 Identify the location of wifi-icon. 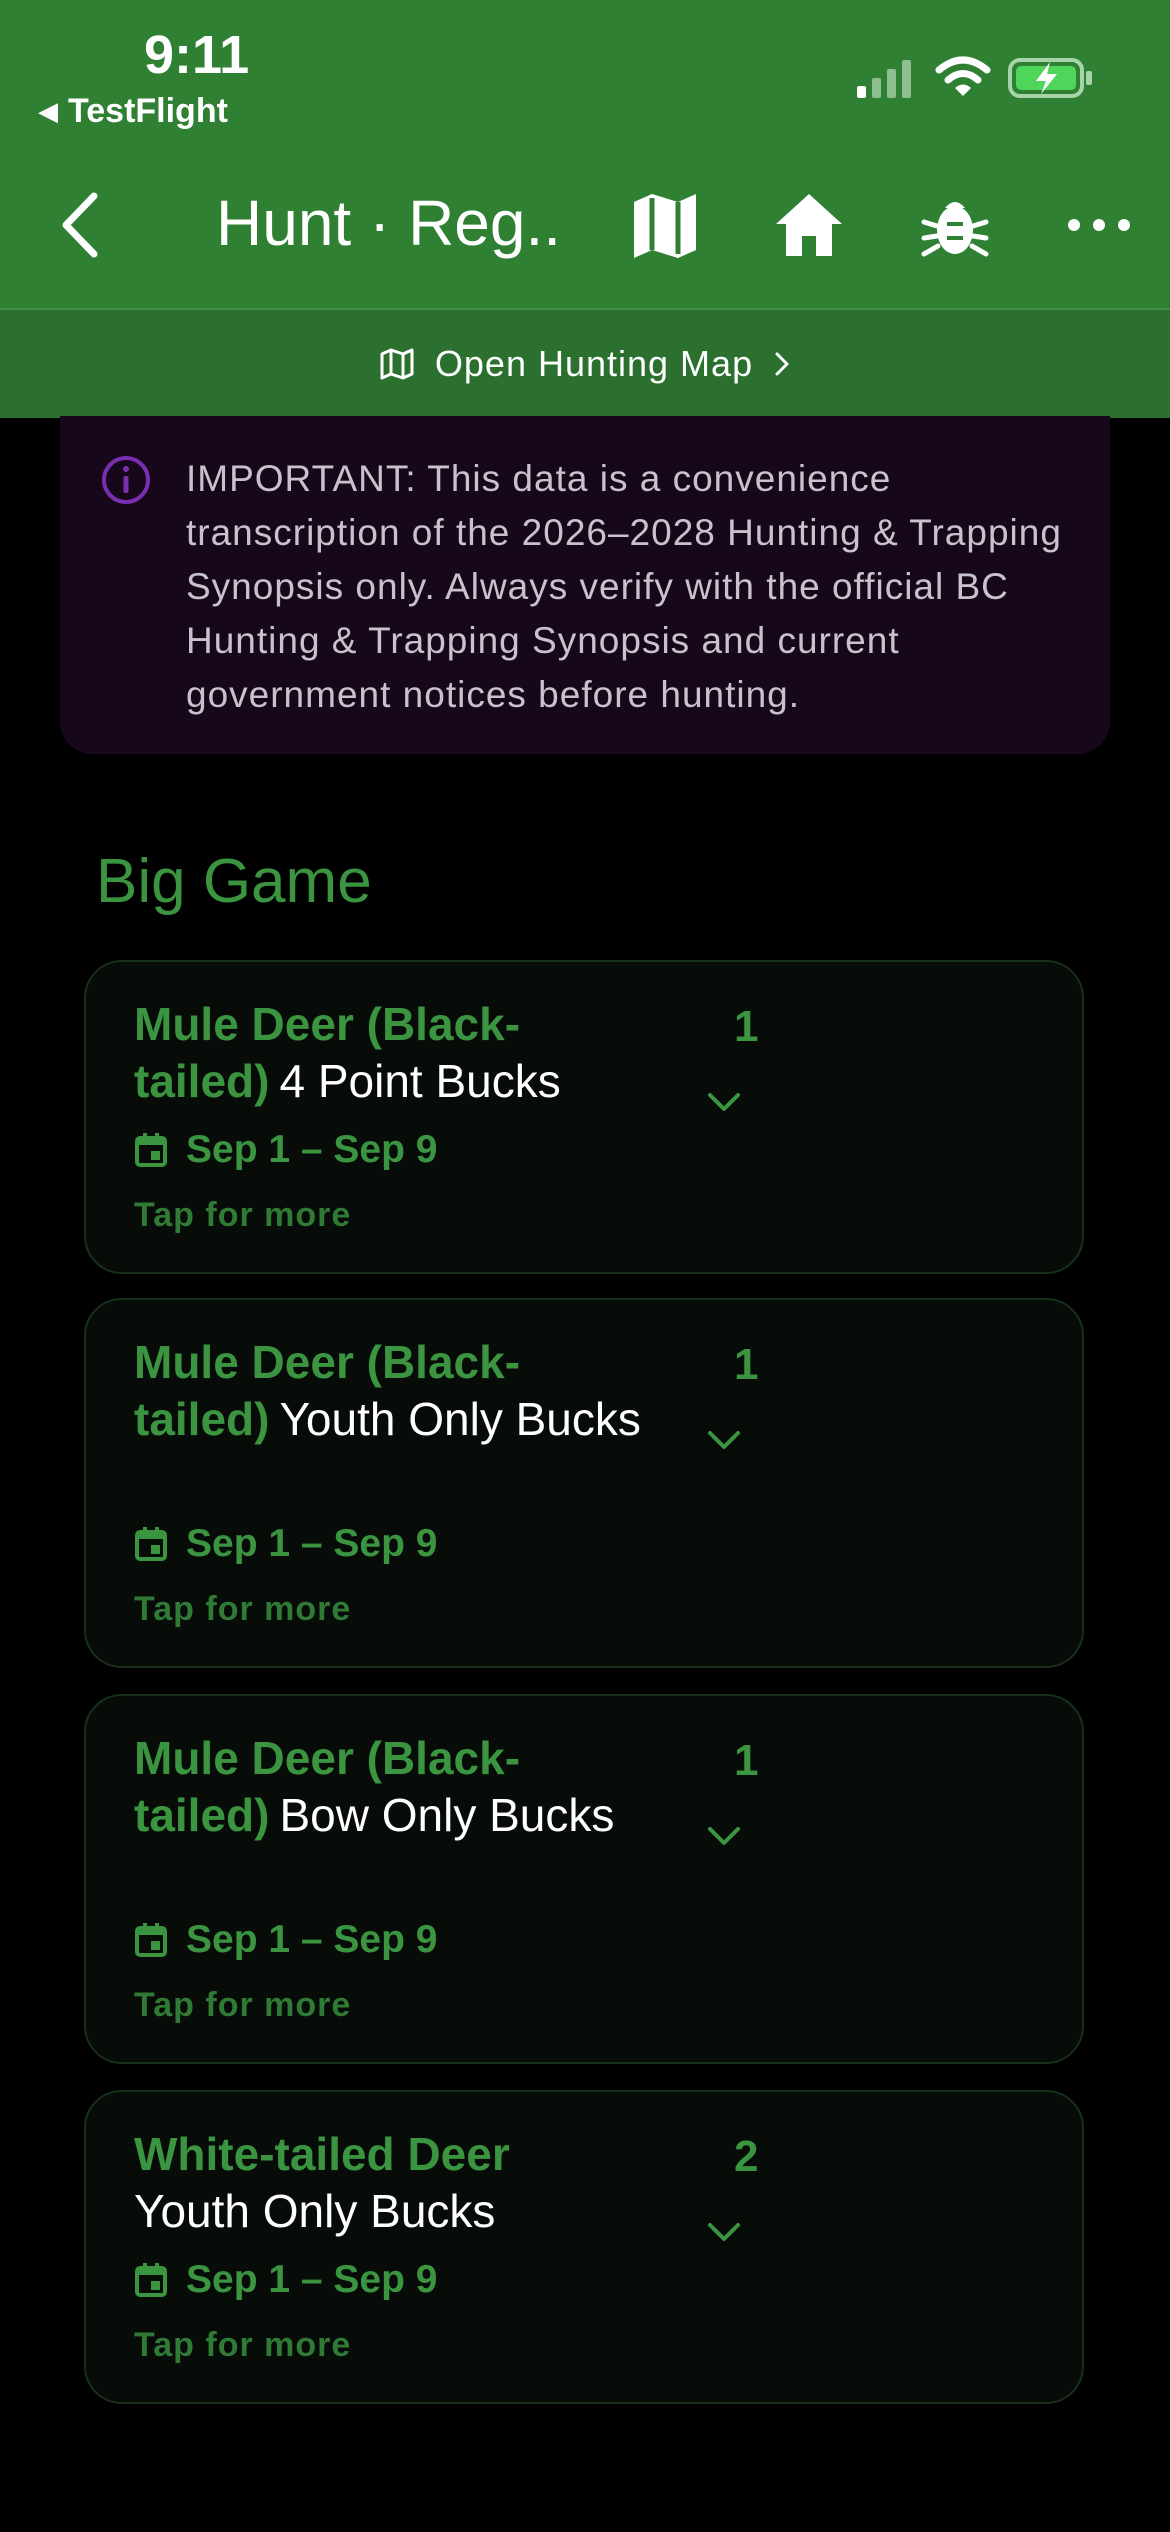
(963, 76).